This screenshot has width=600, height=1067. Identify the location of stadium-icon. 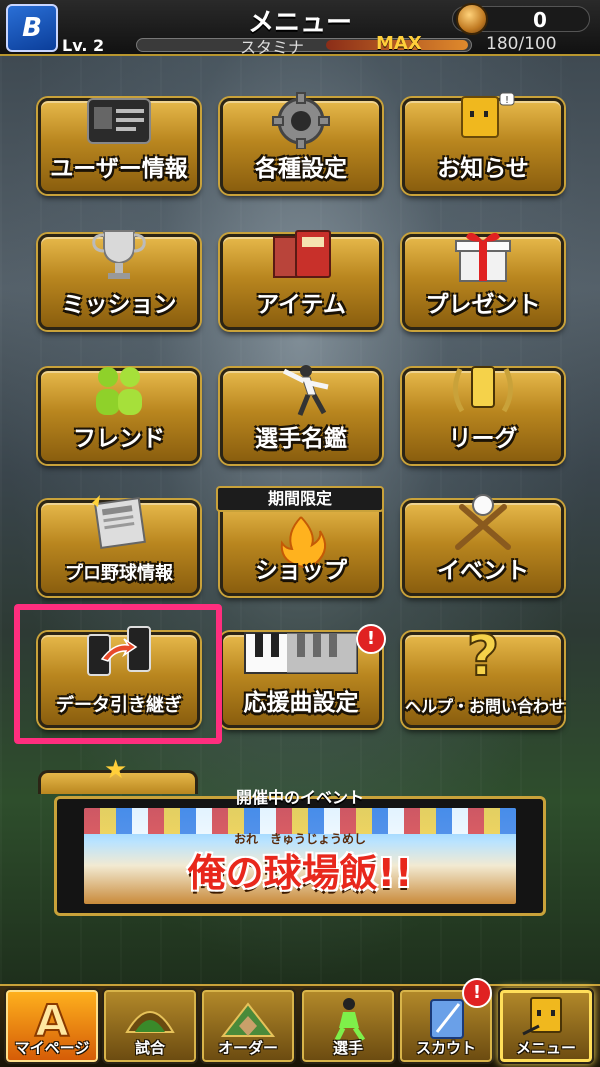
(150, 1019).